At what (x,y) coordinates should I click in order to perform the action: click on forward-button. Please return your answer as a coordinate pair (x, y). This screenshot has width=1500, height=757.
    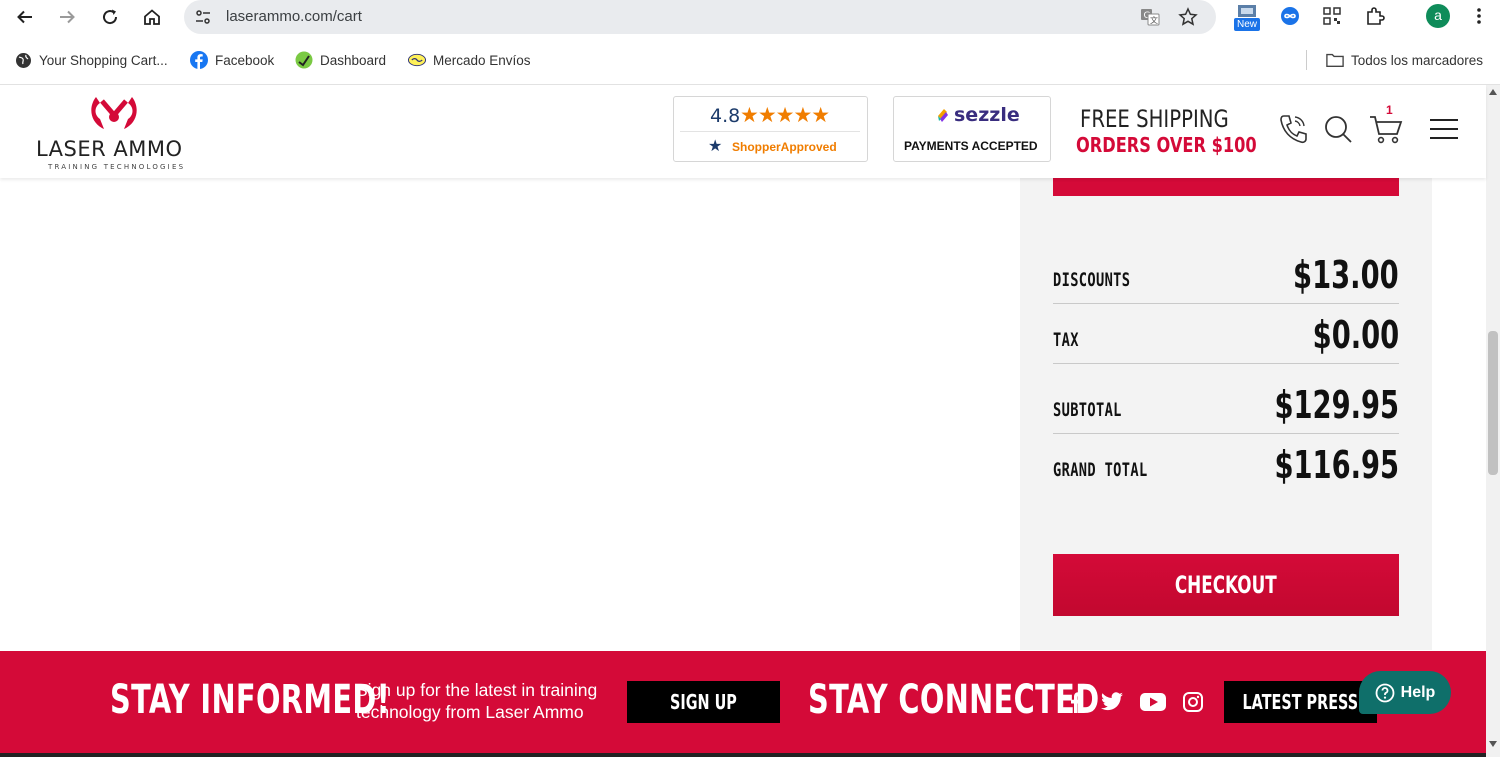
    Looking at the image, I should click on (67, 17).